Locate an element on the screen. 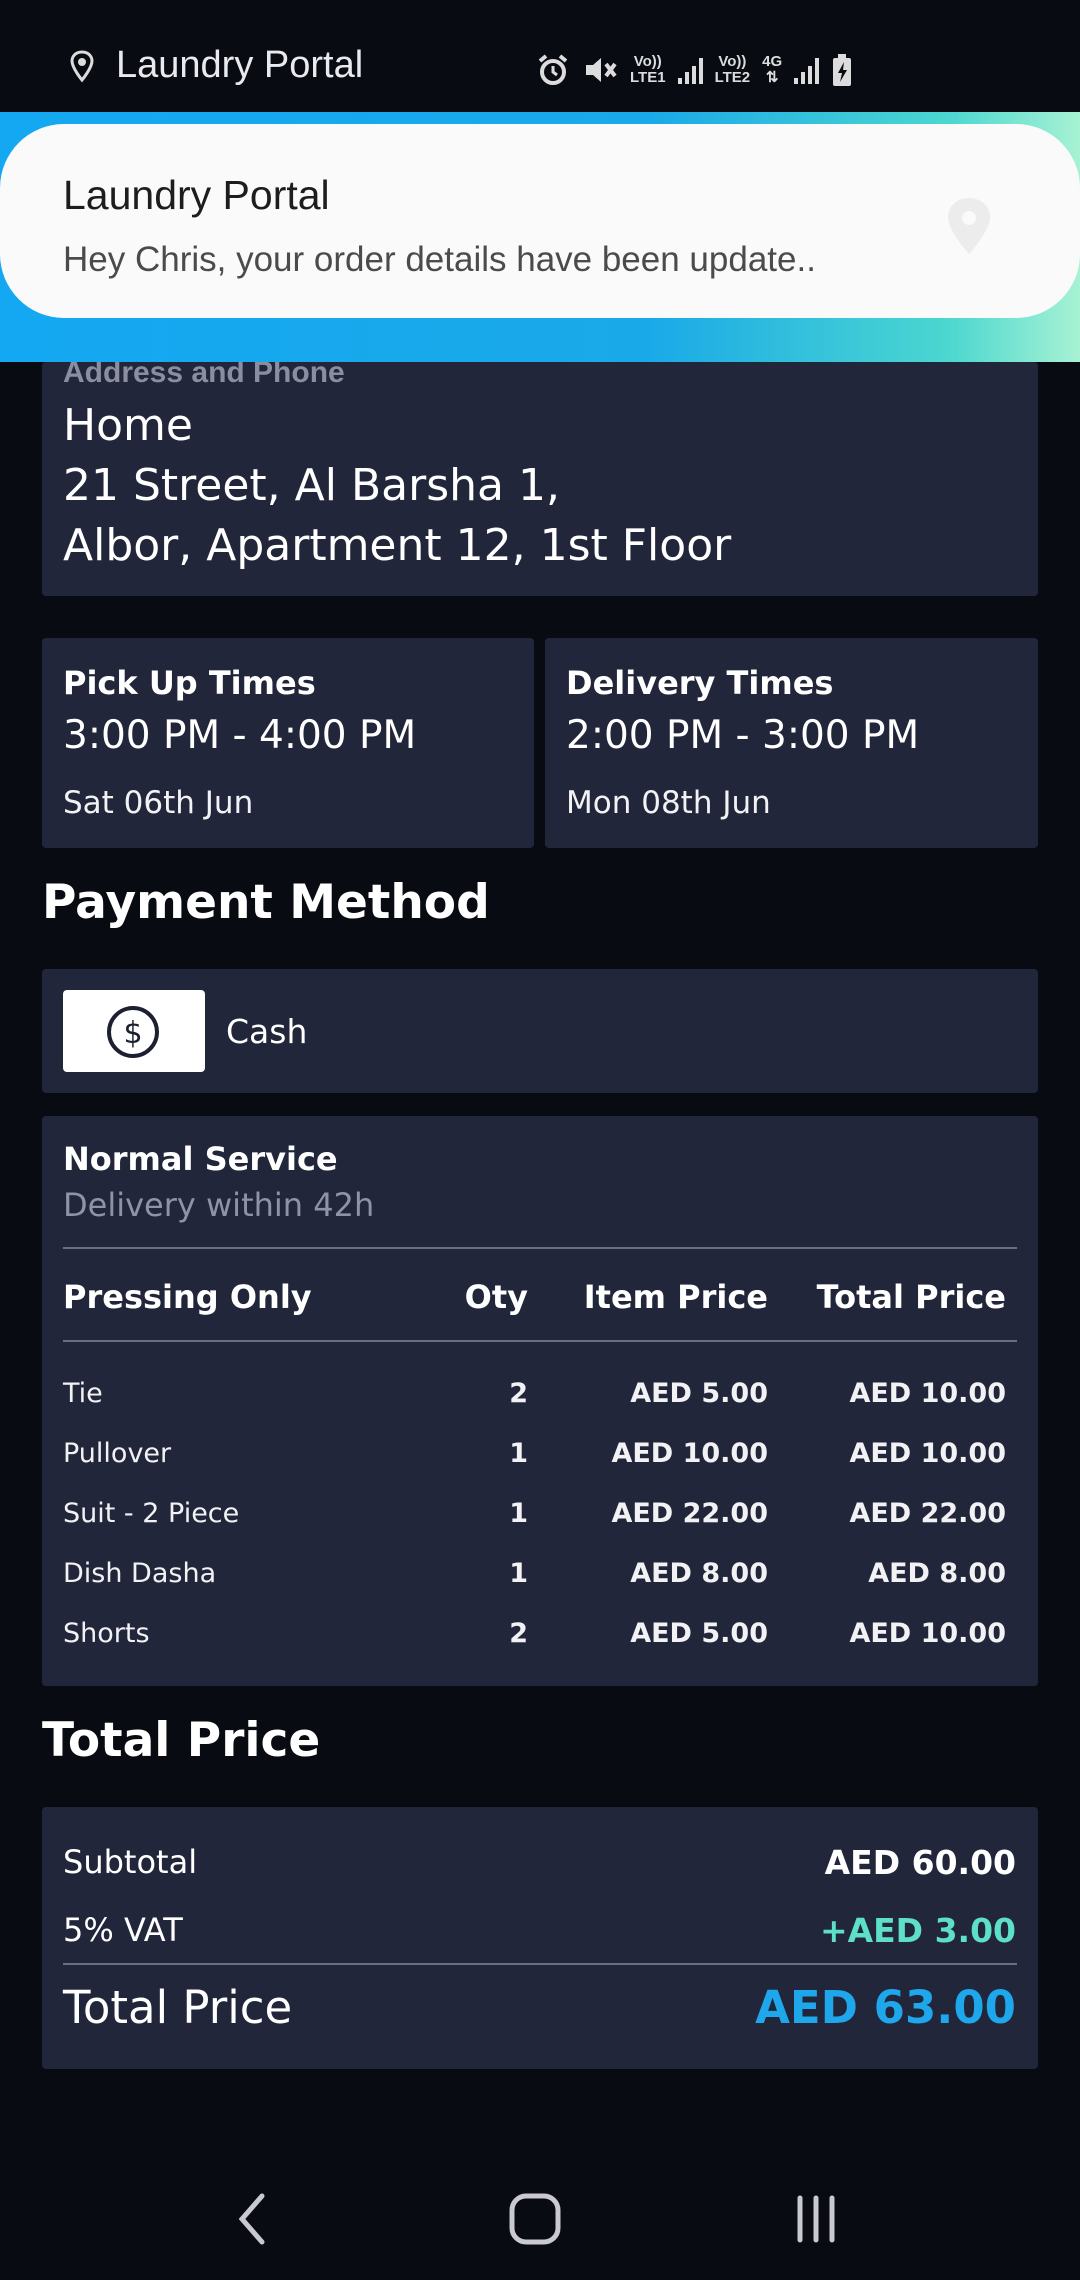  volte-lte2-icon: Vo)) LTE2 is located at coordinates (732, 69).